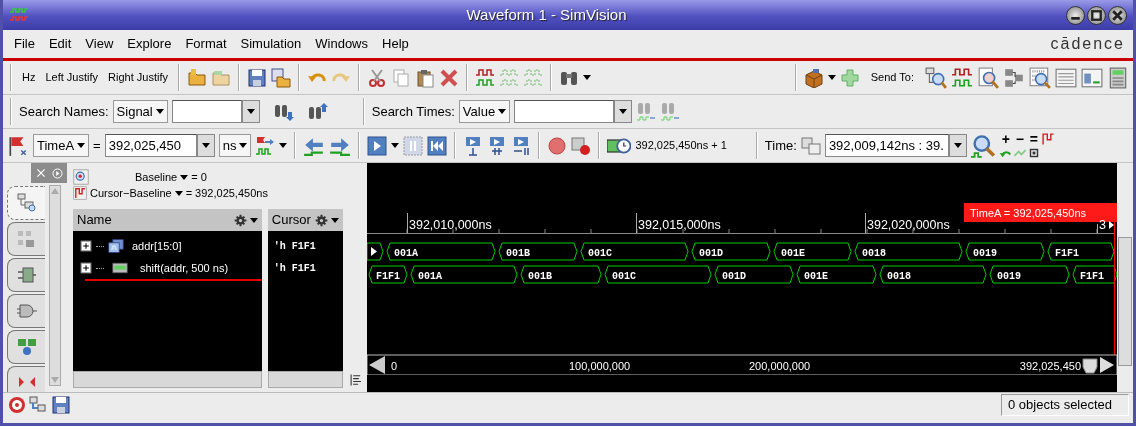 The width and height of the screenshot is (1136, 430). I want to click on cursor-time-field: 392,025,450, so click(150, 145).